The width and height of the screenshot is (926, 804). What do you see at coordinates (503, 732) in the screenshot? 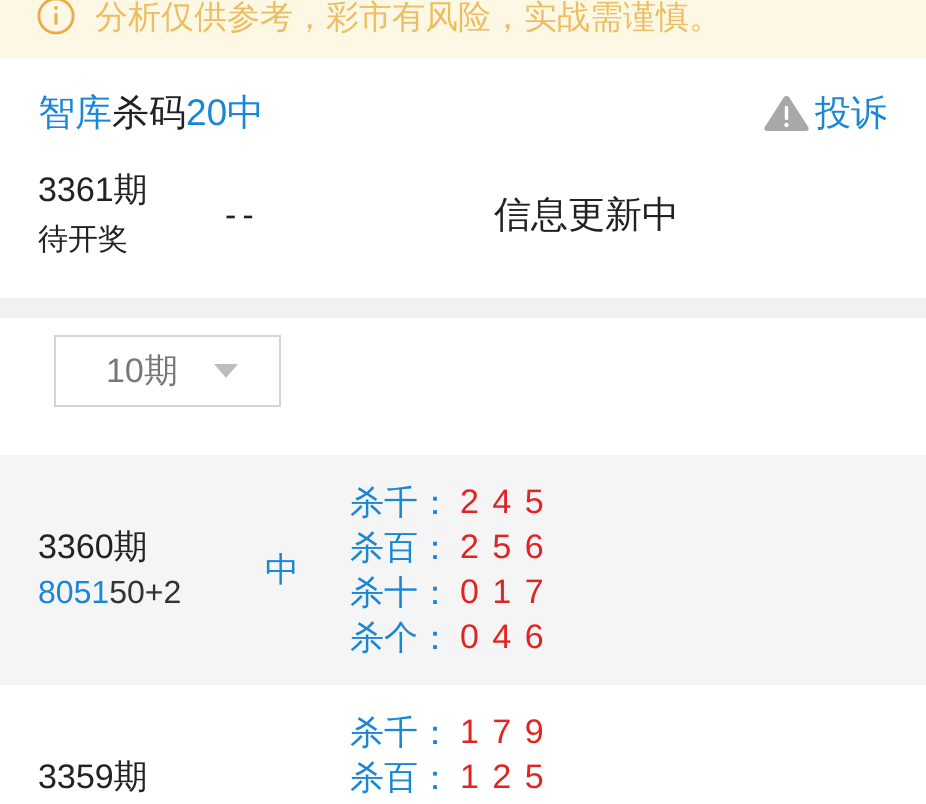
I see `kill-digits: 1 7 9` at bounding box center [503, 732].